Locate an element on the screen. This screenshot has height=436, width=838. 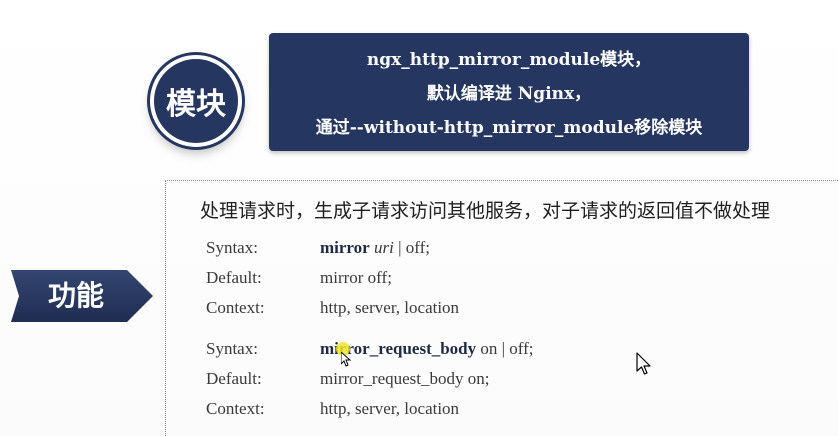
default-value: mirror off; is located at coordinates (356, 277).